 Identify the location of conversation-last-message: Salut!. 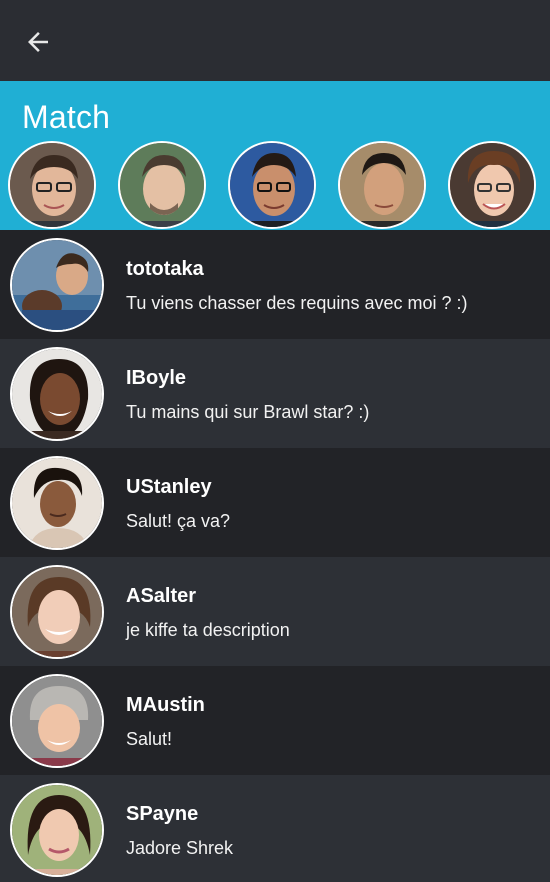
(149, 739).